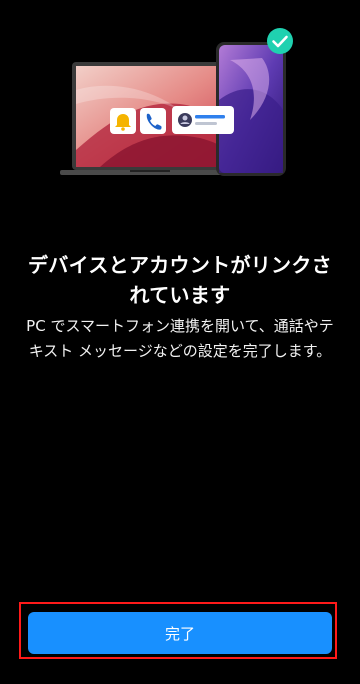 The width and height of the screenshot is (360, 684). I want to click on contact-notification-card, so click(203, 120).